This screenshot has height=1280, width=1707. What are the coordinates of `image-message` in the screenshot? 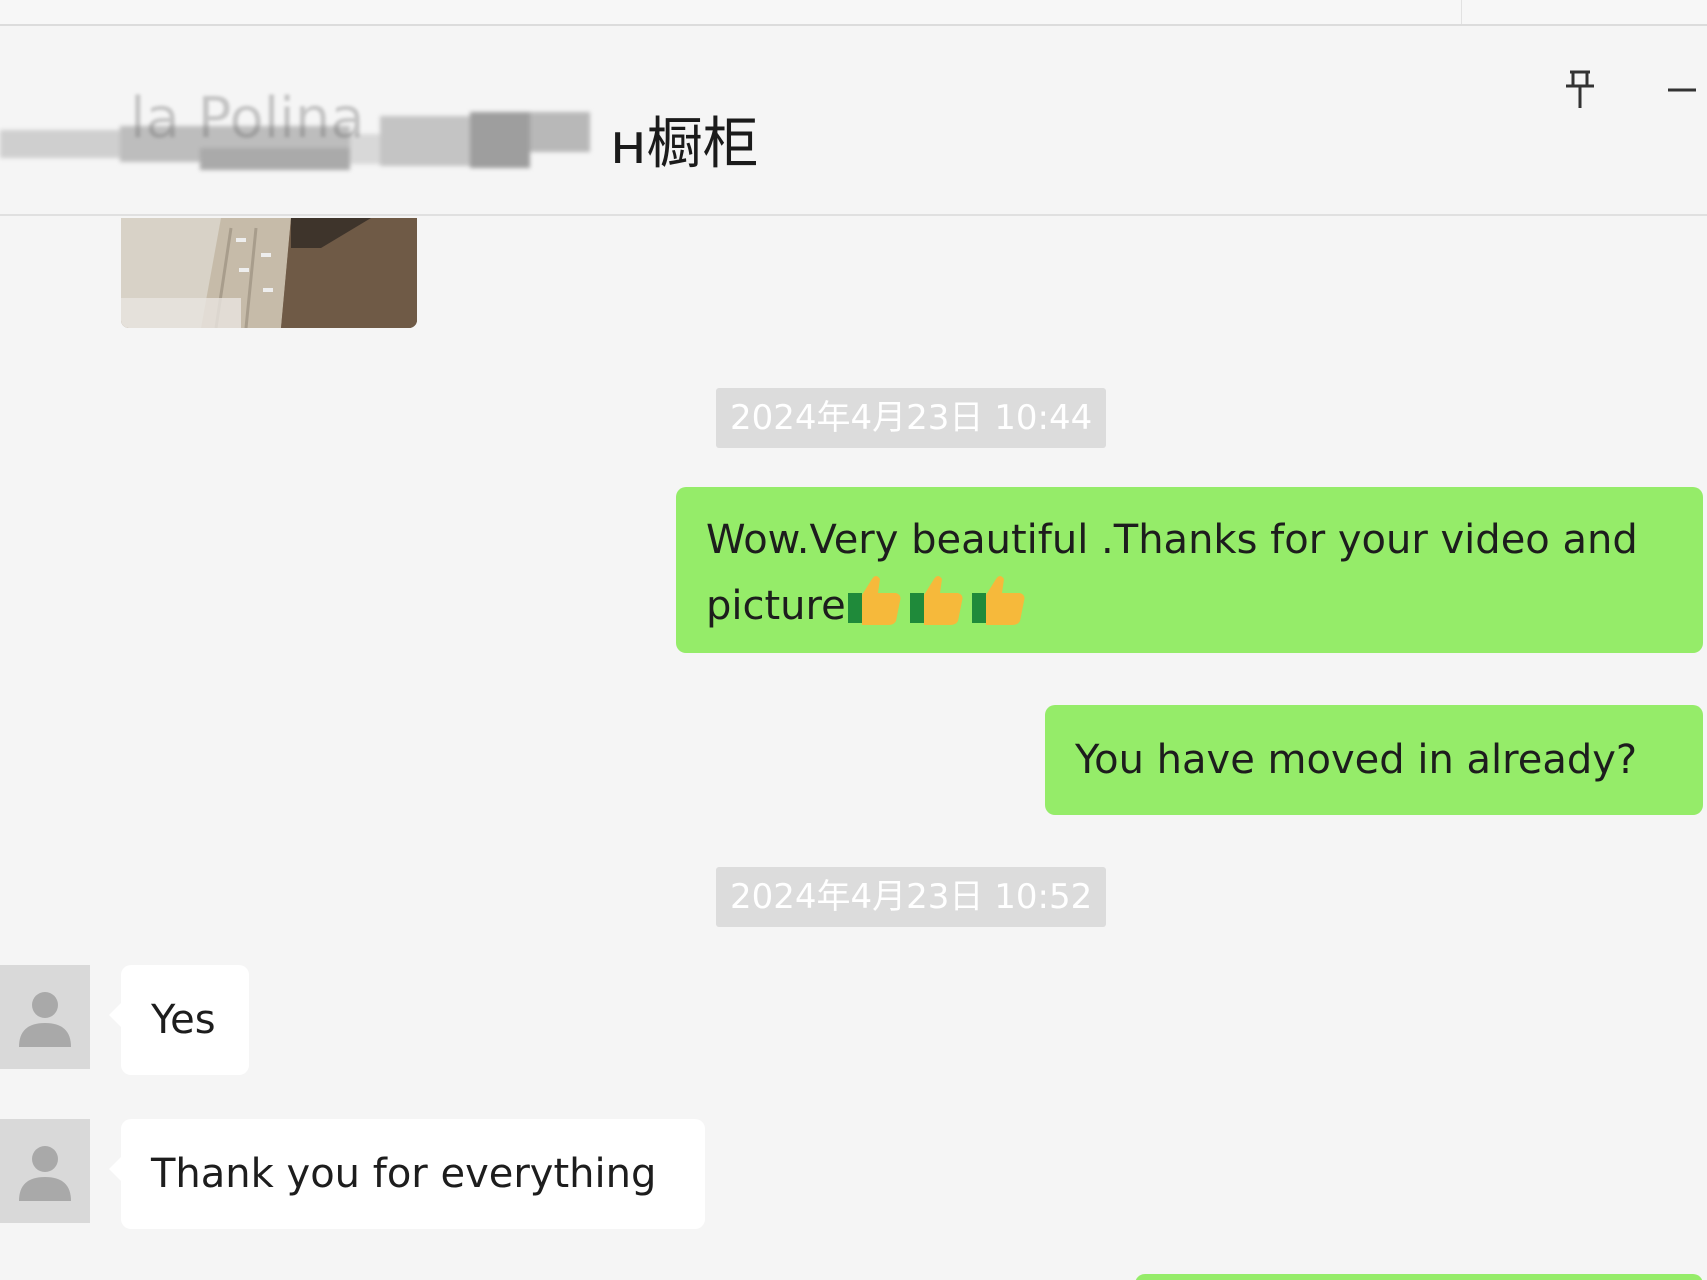 It's located at (269, 273).